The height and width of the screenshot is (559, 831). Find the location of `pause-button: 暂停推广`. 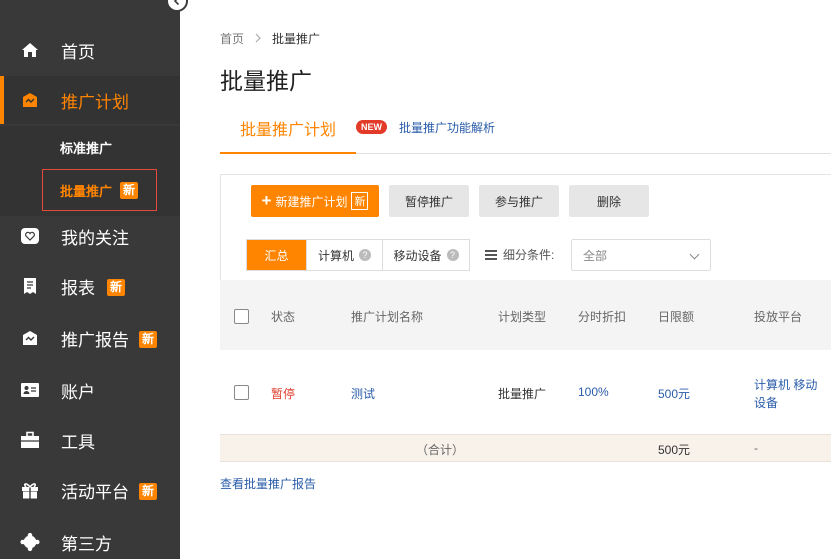

pause-button: 暂停推广 is located at coordinates (429, 201).